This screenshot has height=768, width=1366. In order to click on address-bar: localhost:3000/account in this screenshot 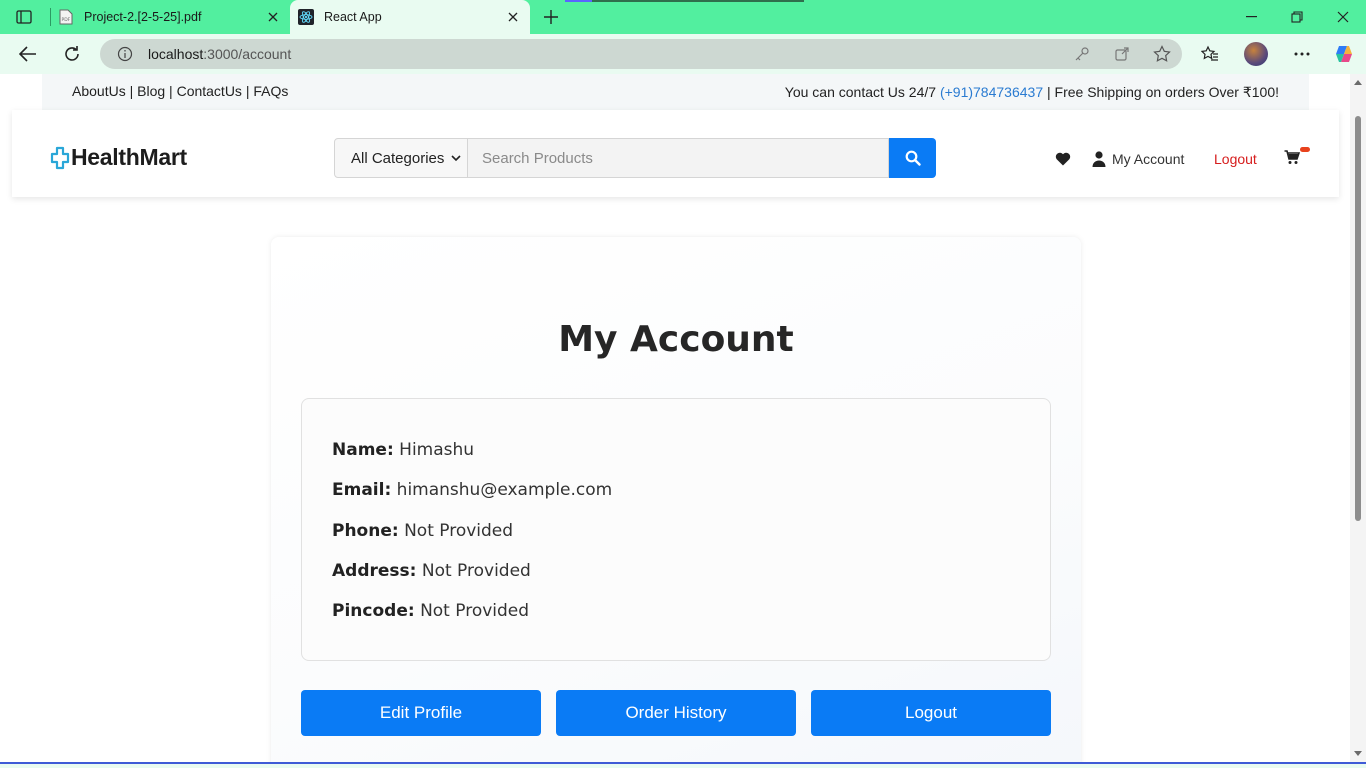, I will do `click(641, 54)`.